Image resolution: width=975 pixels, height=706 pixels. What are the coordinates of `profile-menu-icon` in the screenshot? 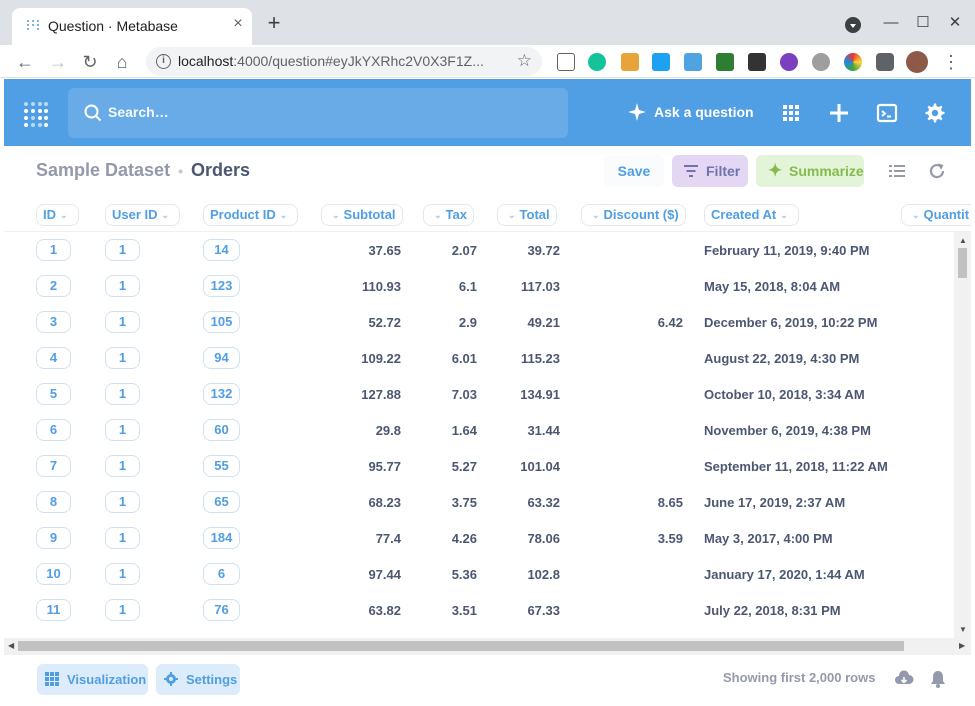 It's located at (853, 25).